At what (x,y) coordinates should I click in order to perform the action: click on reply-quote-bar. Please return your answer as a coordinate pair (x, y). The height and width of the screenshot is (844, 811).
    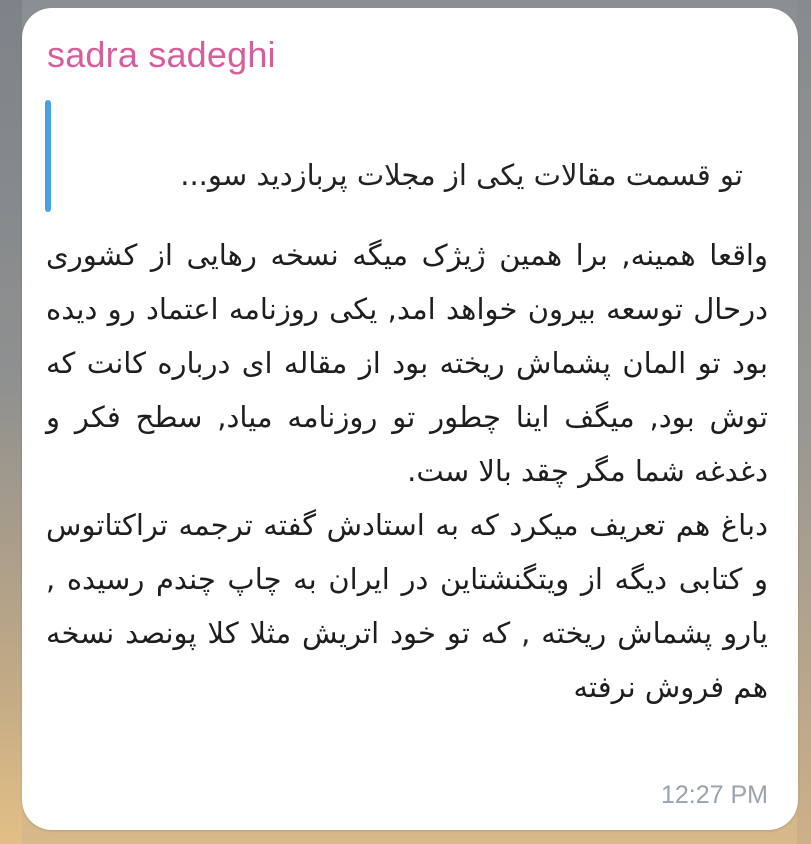
    Looking at the image, I should click on (48, 156).